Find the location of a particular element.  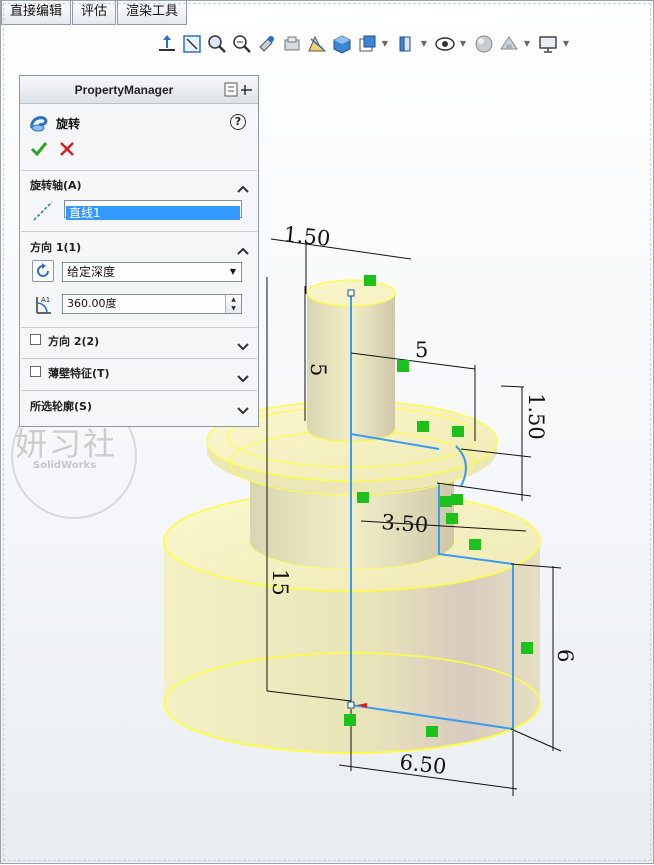

display-style-icon is located at coordinates (367, 44).